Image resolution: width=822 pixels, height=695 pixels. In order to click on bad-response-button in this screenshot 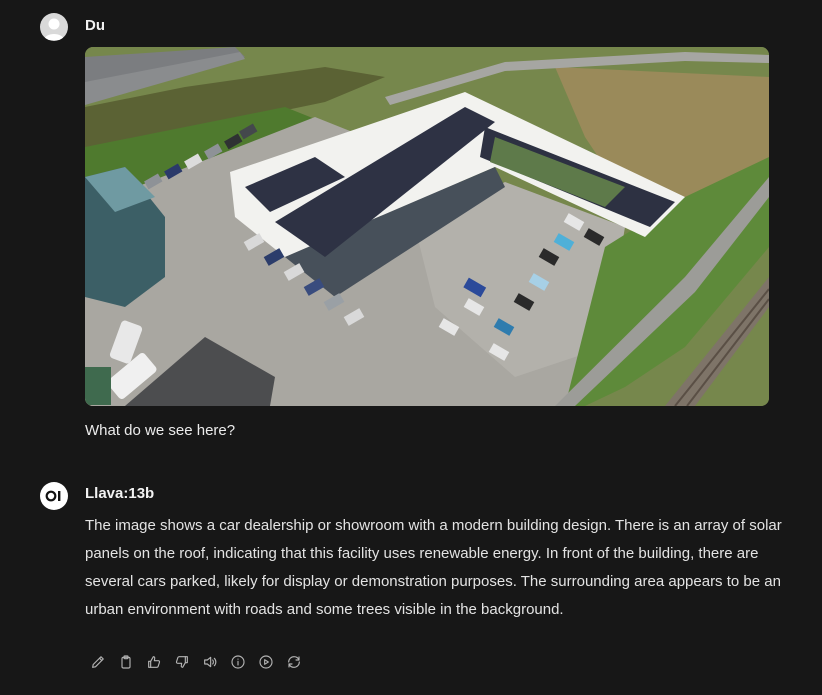, I will do `click(181, 661)`.